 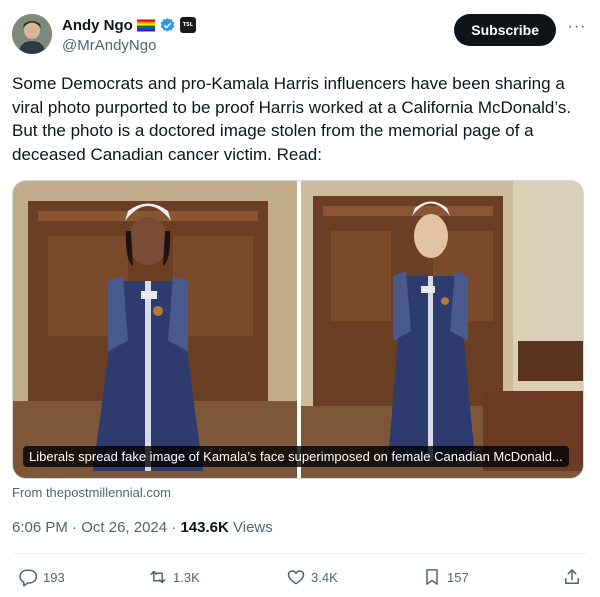 What do you see at coordinates (458, 577) in the screenshot?
I see `bookmark-count: 157` at bounding box center [458, 577].